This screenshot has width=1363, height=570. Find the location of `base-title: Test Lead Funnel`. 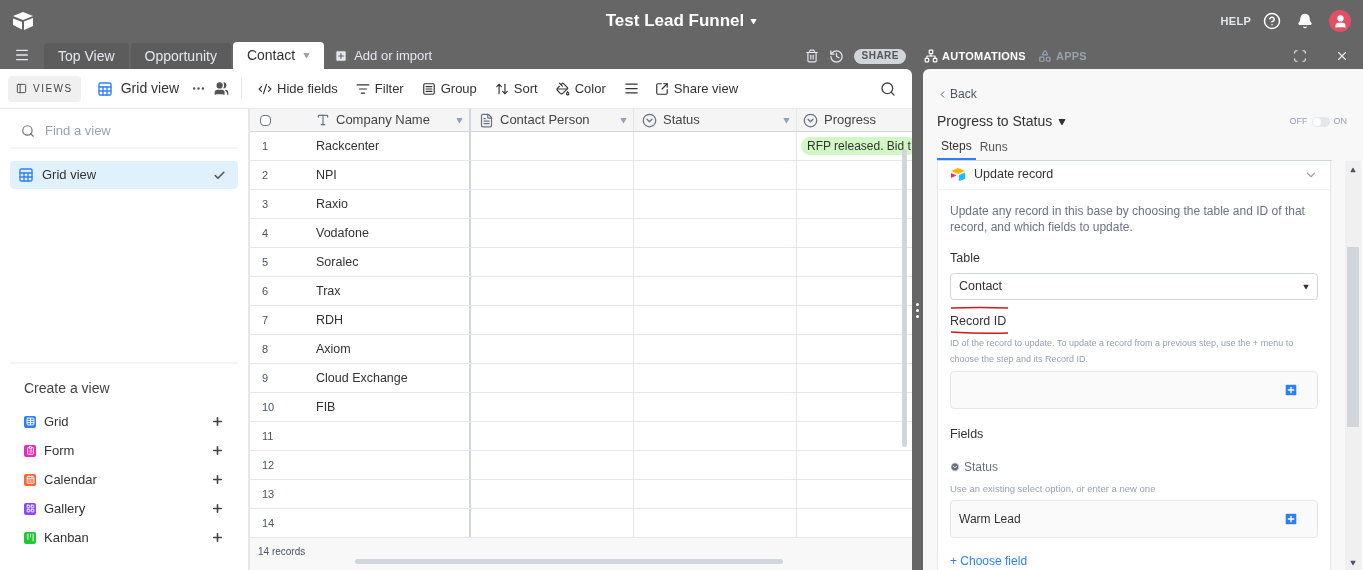

base-title: Test Lead Funnel is located at coordinates (681, 21).